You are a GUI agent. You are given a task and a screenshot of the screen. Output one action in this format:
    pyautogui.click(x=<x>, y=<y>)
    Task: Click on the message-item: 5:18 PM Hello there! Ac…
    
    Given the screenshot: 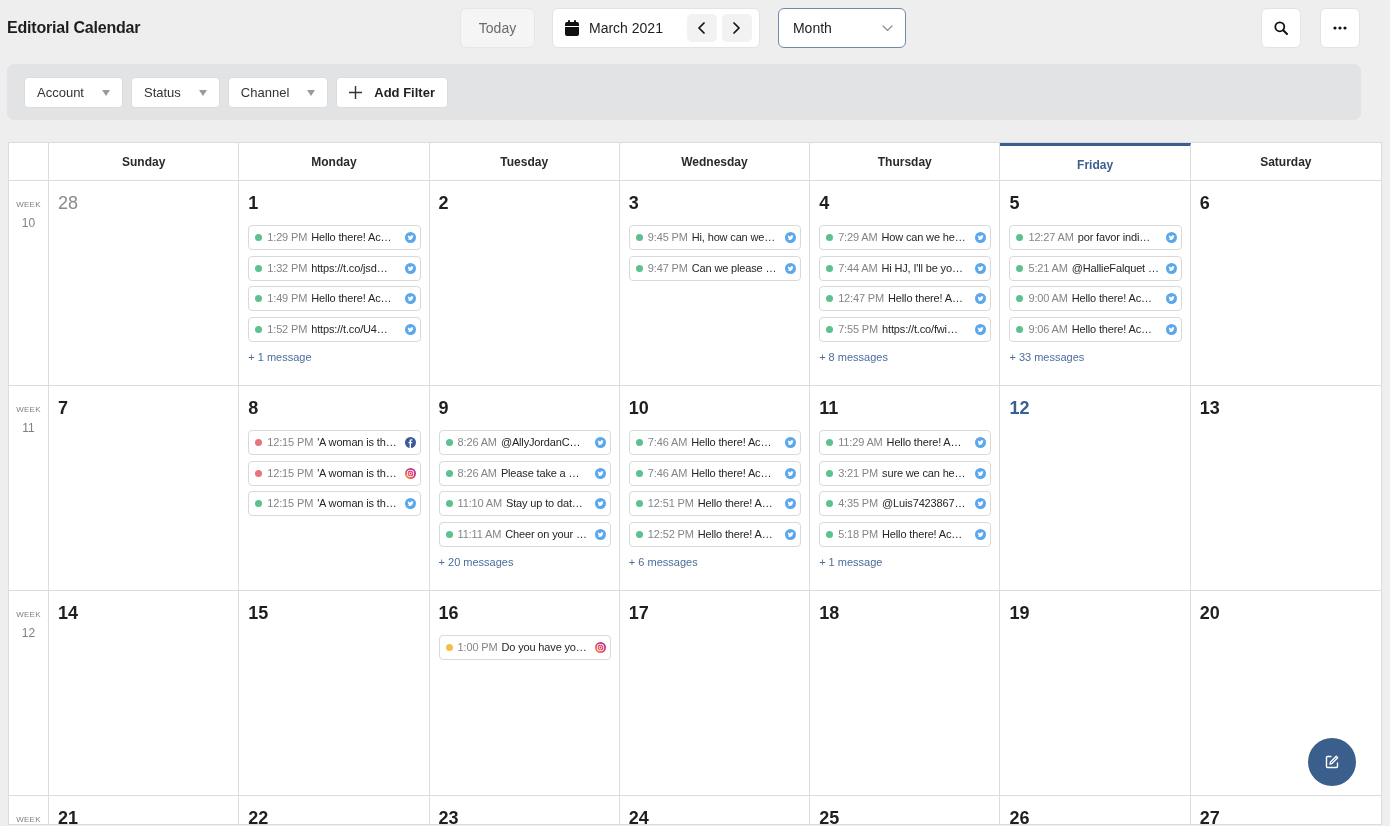 What is the action you would take?
    pyautogui.click(x=905, y=534)
    